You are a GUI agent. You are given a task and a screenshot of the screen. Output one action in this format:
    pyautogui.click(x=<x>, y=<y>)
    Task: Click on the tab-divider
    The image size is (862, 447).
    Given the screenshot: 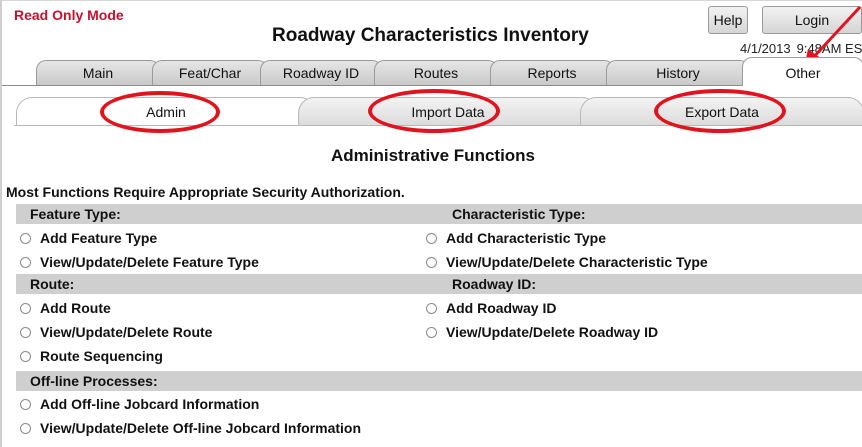 What is the action you would take?
    pyautogui.click(x=432, y=85)
    